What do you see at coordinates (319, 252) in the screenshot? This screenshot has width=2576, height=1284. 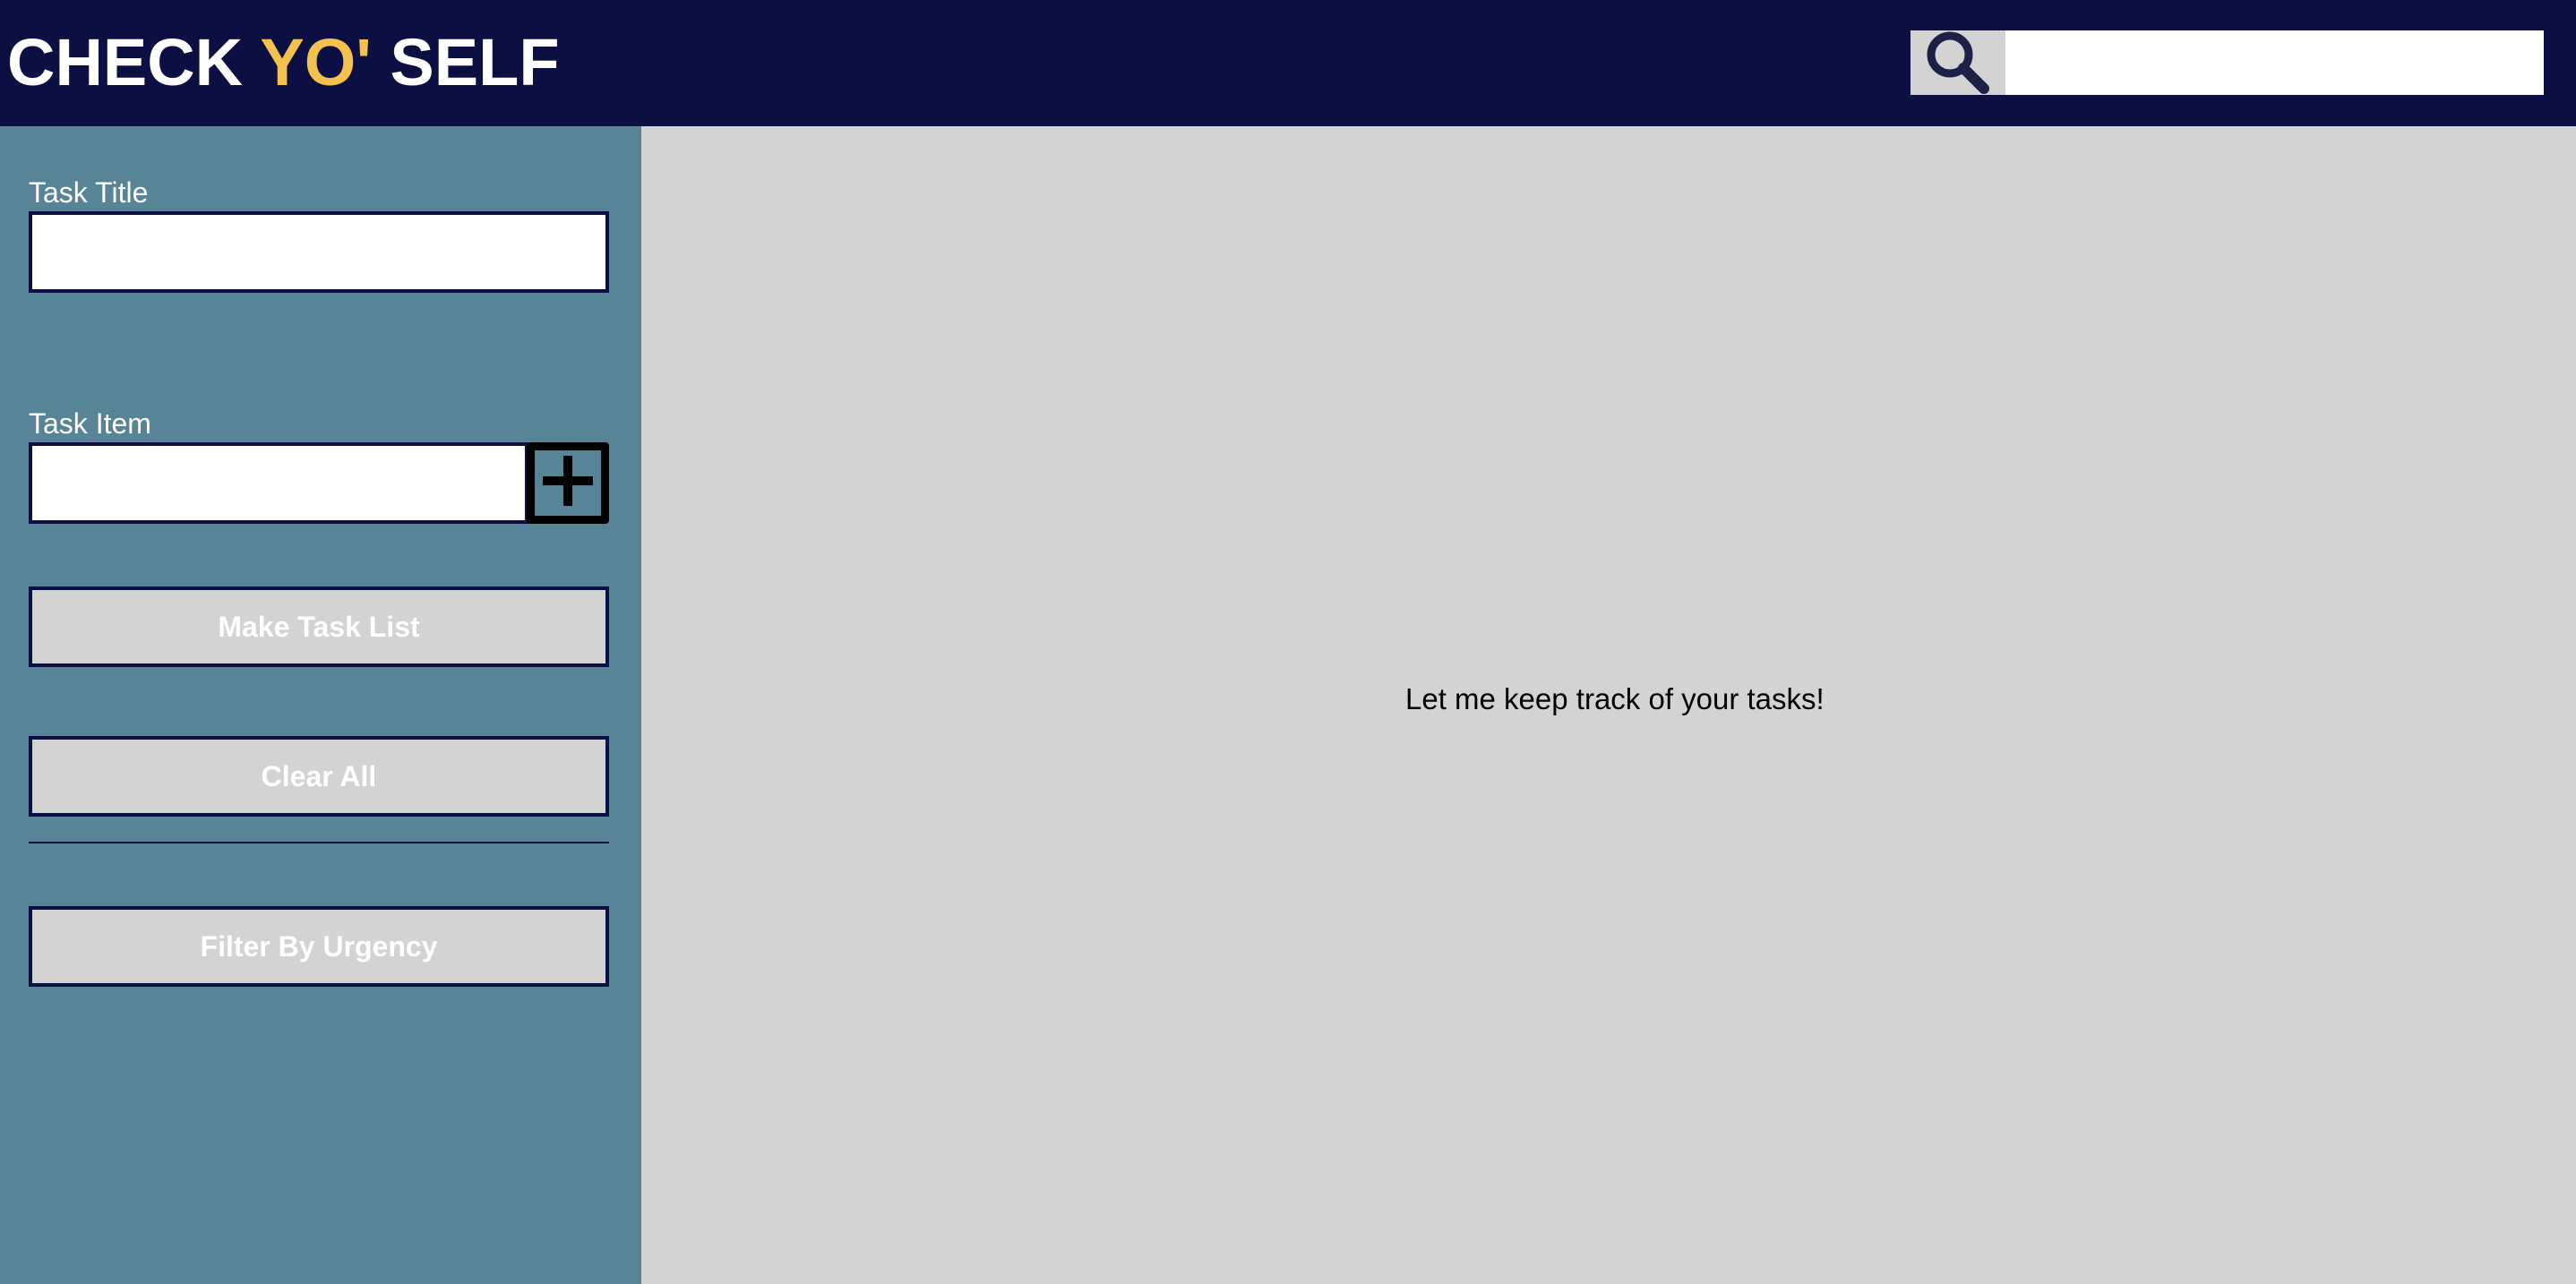 I see `task-title-input` at bounding box center [319, 252].